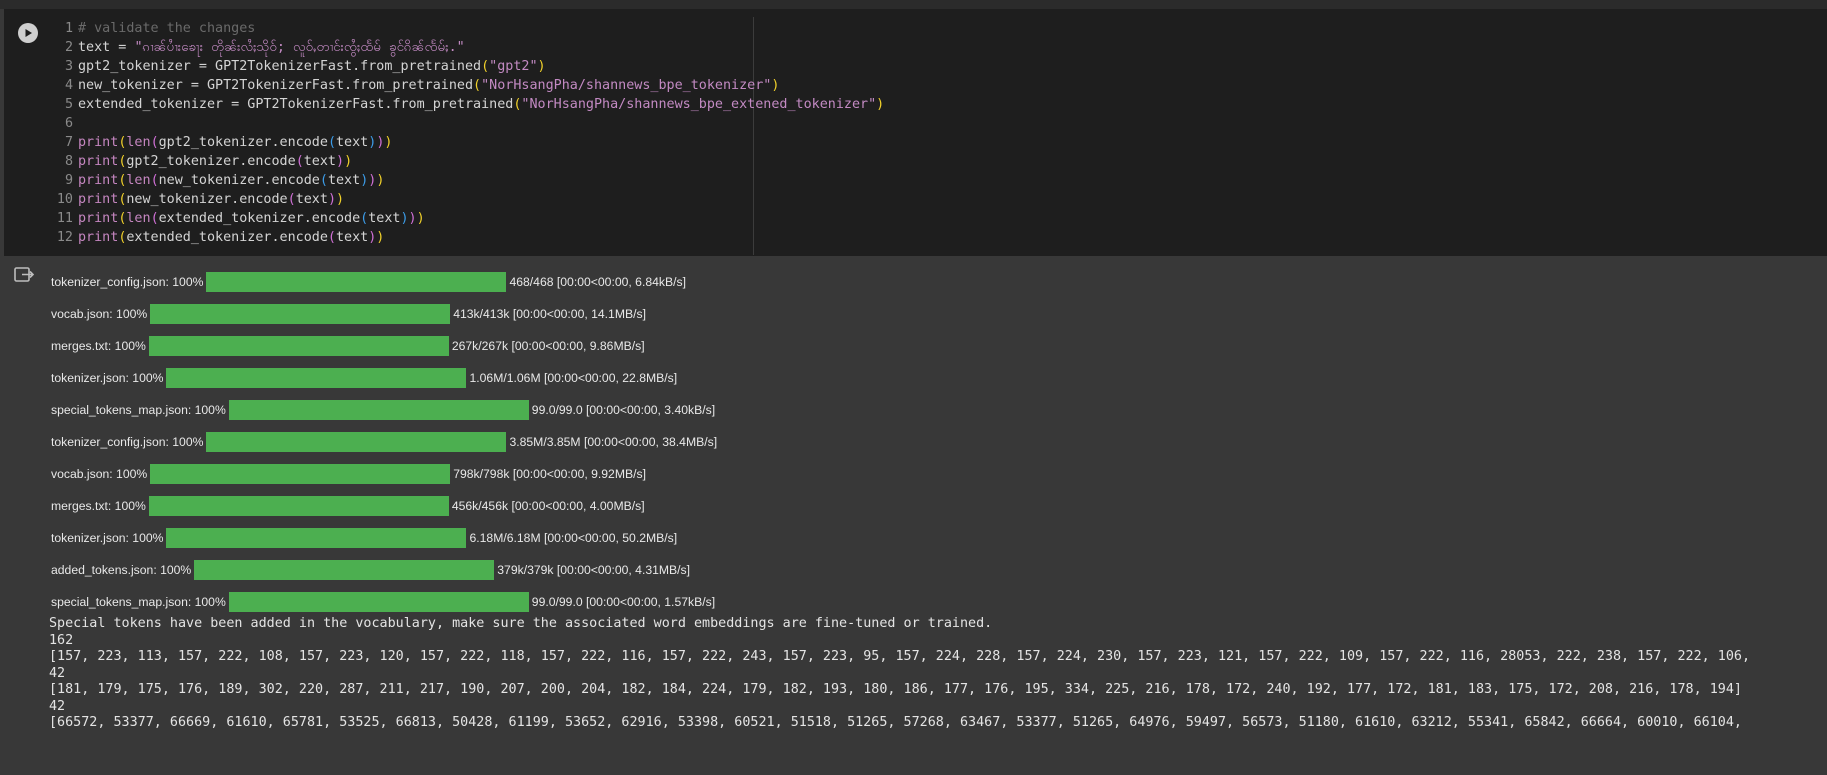 The height and width of the screenshot is (775, 1827). Describe the element at coordinates (573, 378) in the screenshot. I see `progress-stats: 1.06M/1.06M [00:00<00:00, 22.8MB/s]` at that location.